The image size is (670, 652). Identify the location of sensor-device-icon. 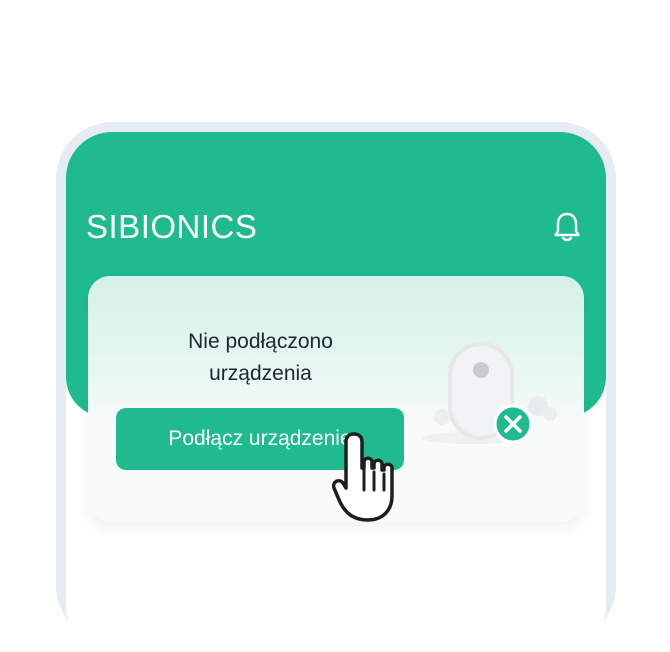
(489, 393).